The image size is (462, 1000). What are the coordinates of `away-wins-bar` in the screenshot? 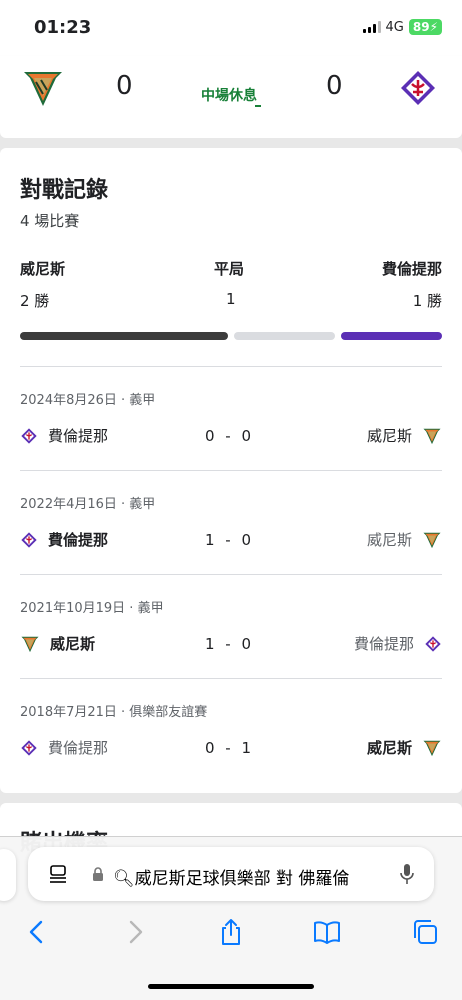 It's located at (391, 336).